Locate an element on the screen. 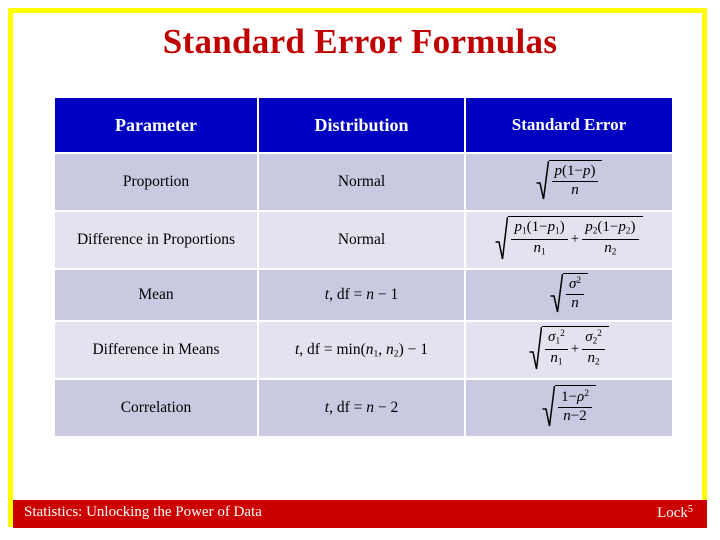  cell-standard-error-formula: 1−ρ2 n−2 is located at coordinates (569, 408).